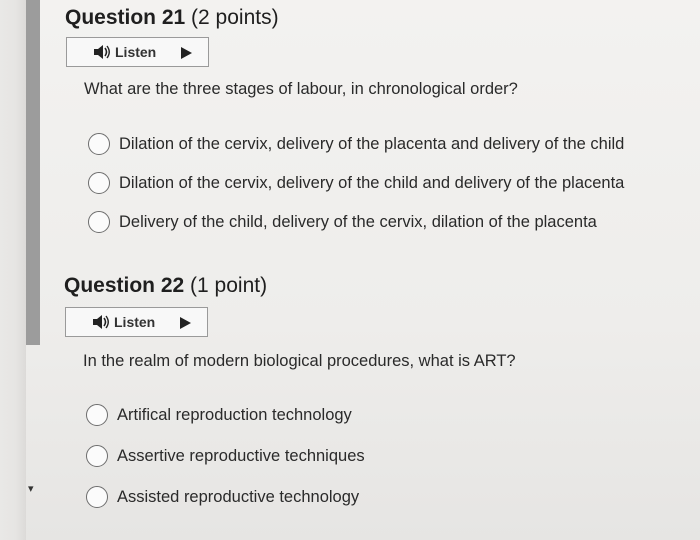  What do you see at coordinates (234, 414) in the screenshot?
I see `option-label: Artifical reproduction technology` at bounding box center [234, 414].